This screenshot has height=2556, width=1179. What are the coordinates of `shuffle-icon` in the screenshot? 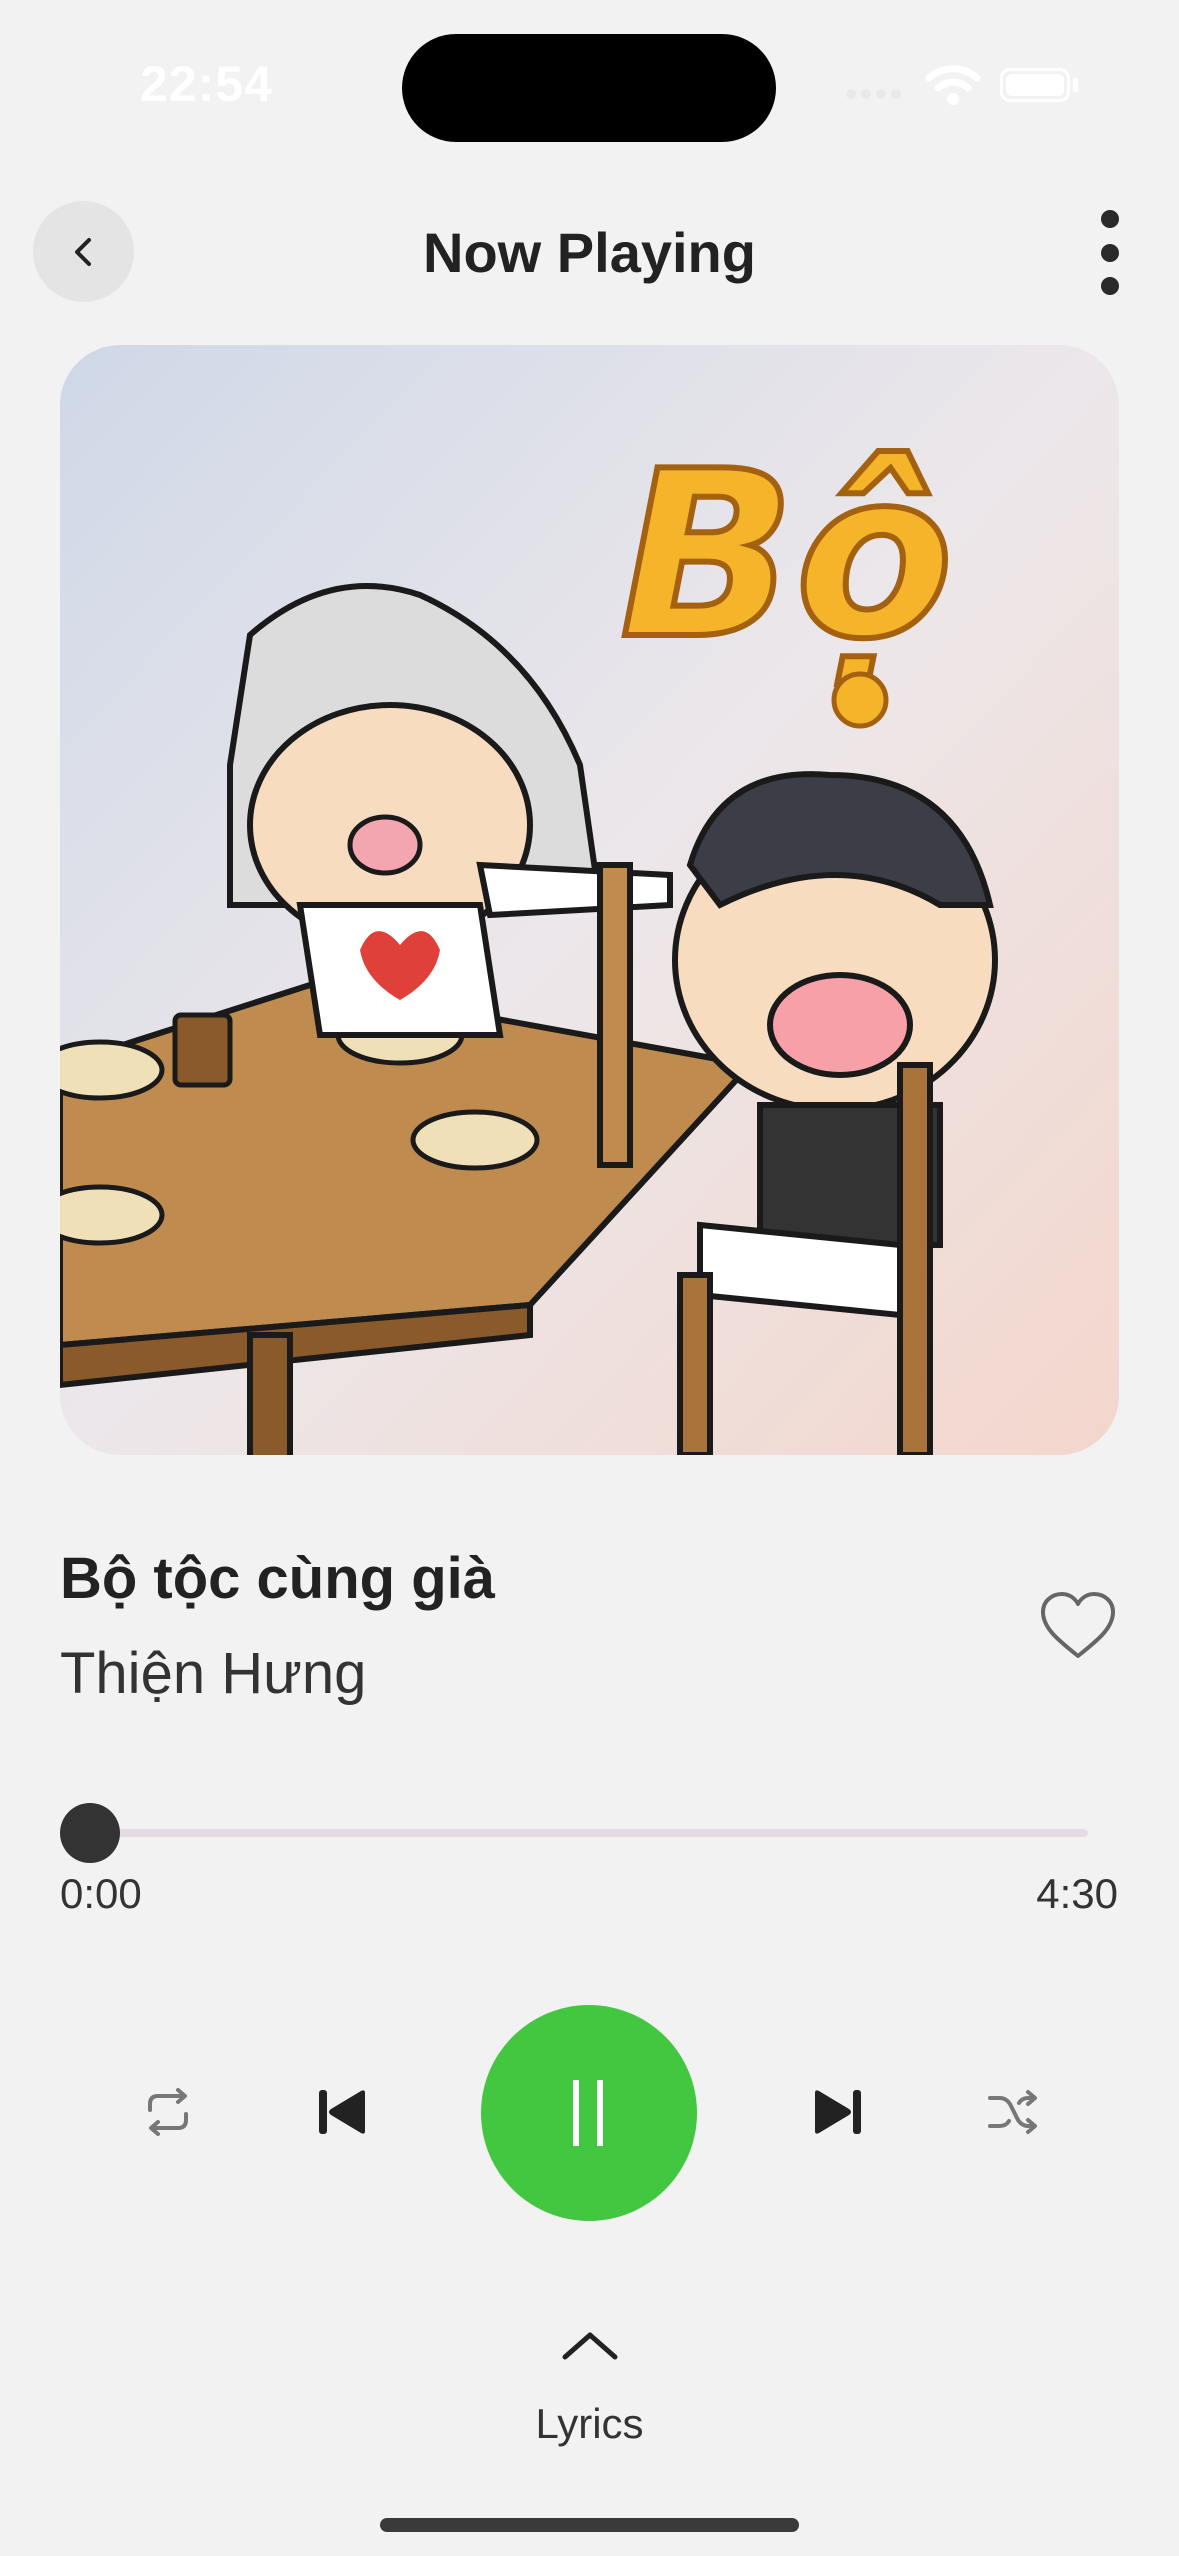 It's located at (1012, 2112).